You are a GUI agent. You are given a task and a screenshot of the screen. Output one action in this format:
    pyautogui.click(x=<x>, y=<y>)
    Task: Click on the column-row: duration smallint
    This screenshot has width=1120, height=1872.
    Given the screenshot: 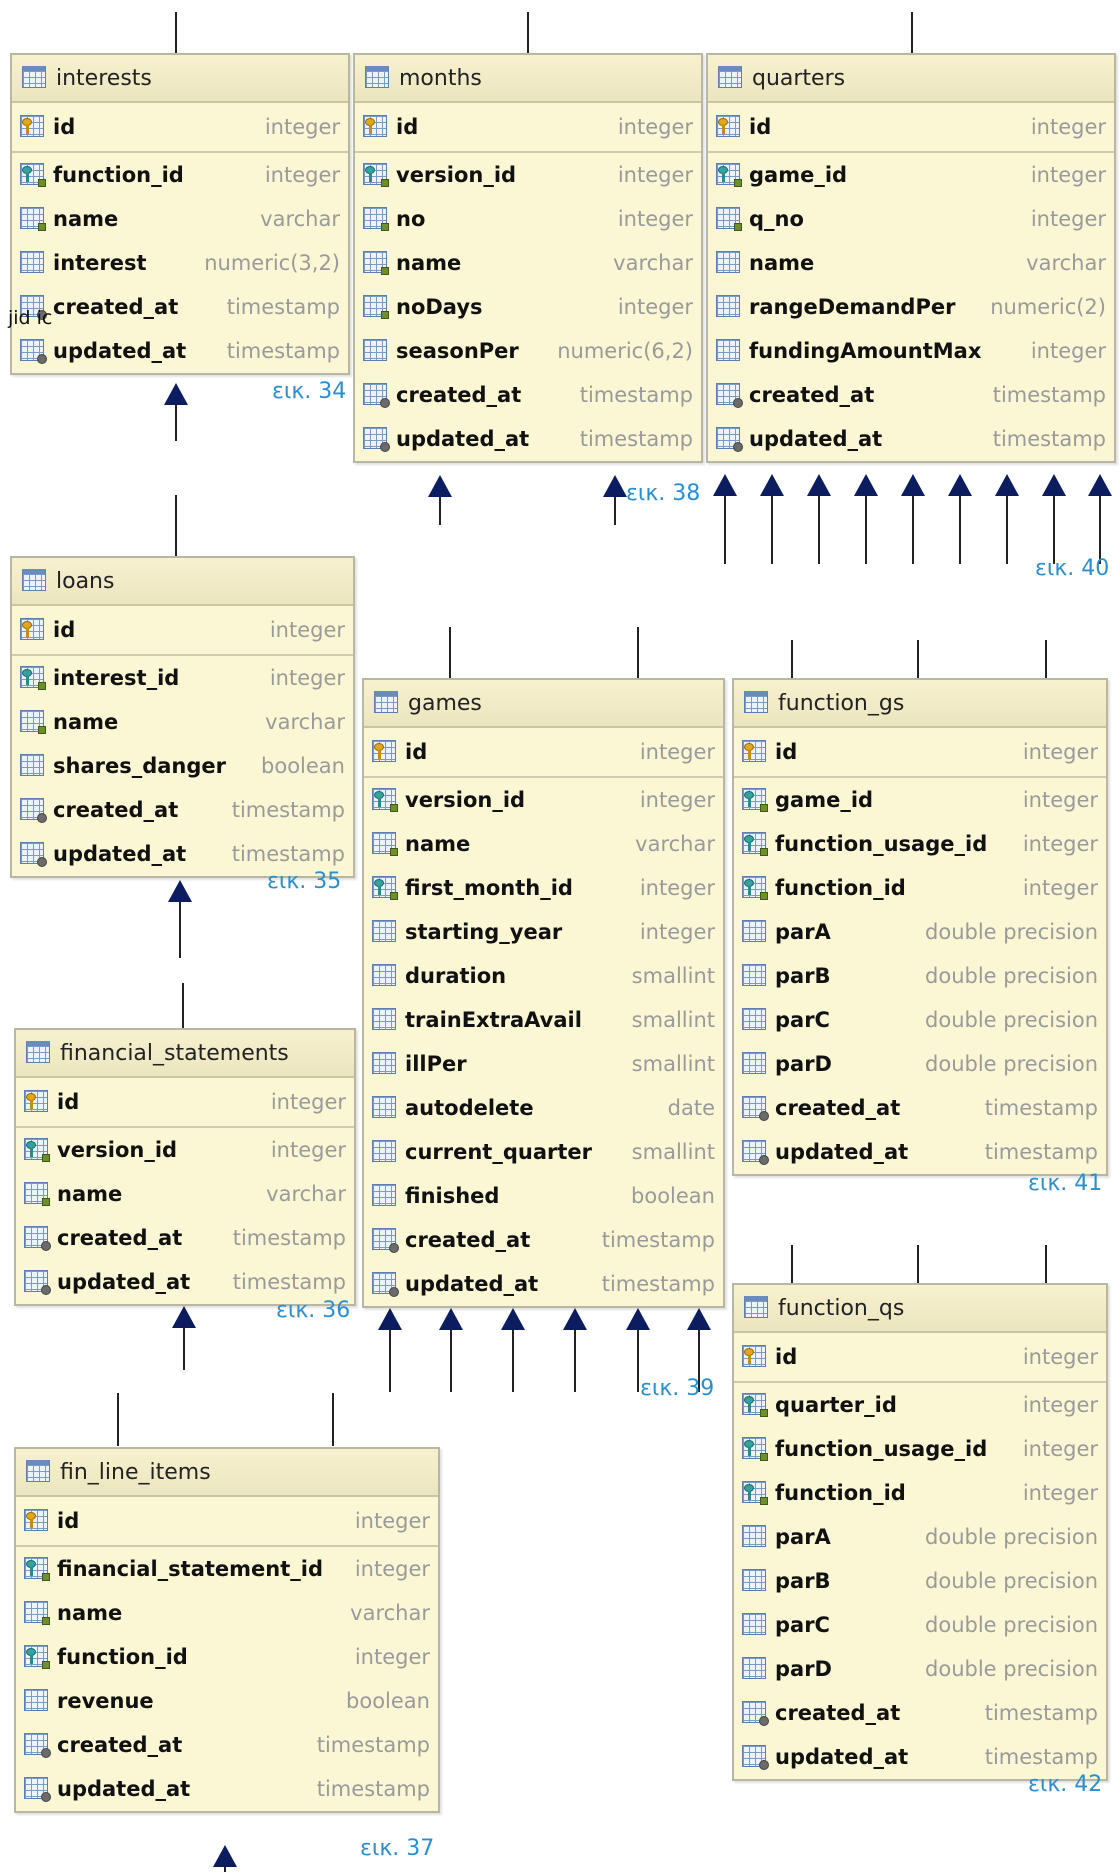 What is the action you would take?
    pyautogui.click(x=543, y=976)
    